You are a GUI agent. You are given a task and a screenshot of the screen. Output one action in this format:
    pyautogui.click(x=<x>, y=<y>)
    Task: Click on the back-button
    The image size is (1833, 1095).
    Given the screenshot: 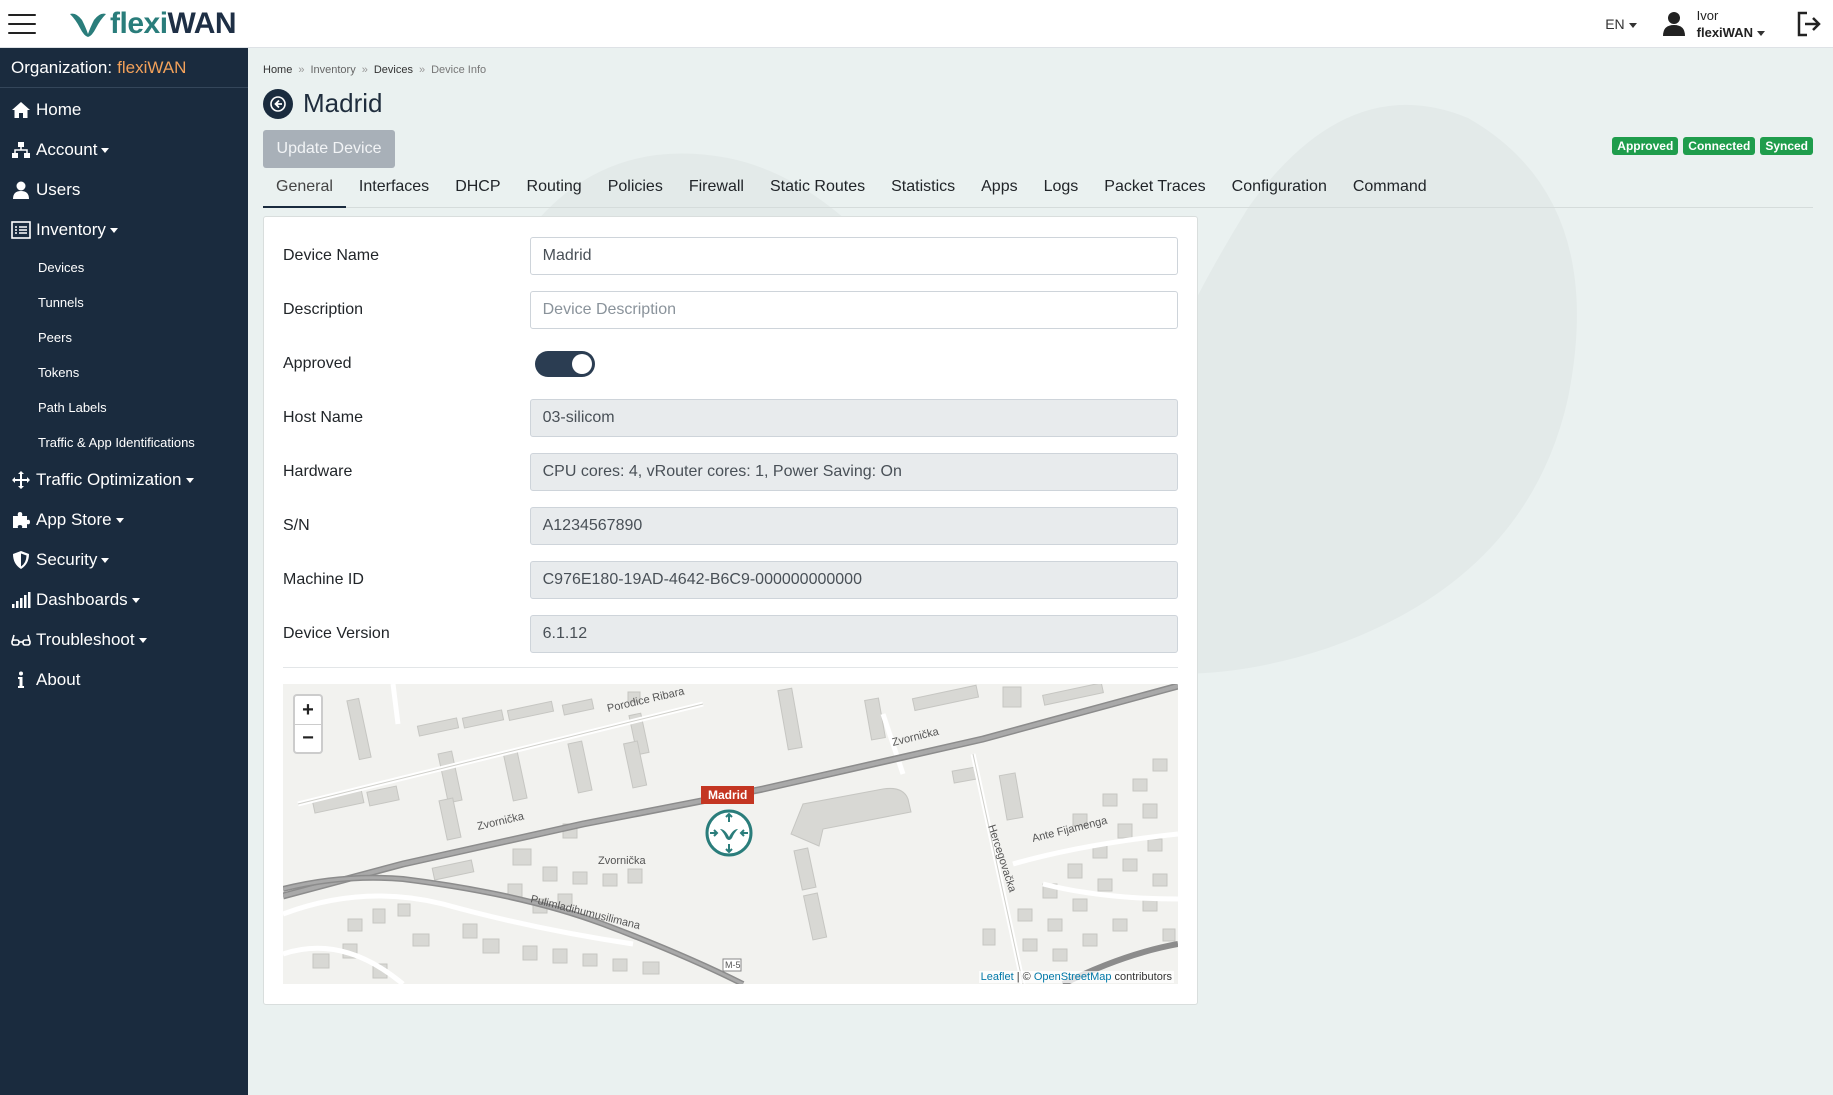 What is the action you would take?
    pyautogui.click(x=278, y=103)
    